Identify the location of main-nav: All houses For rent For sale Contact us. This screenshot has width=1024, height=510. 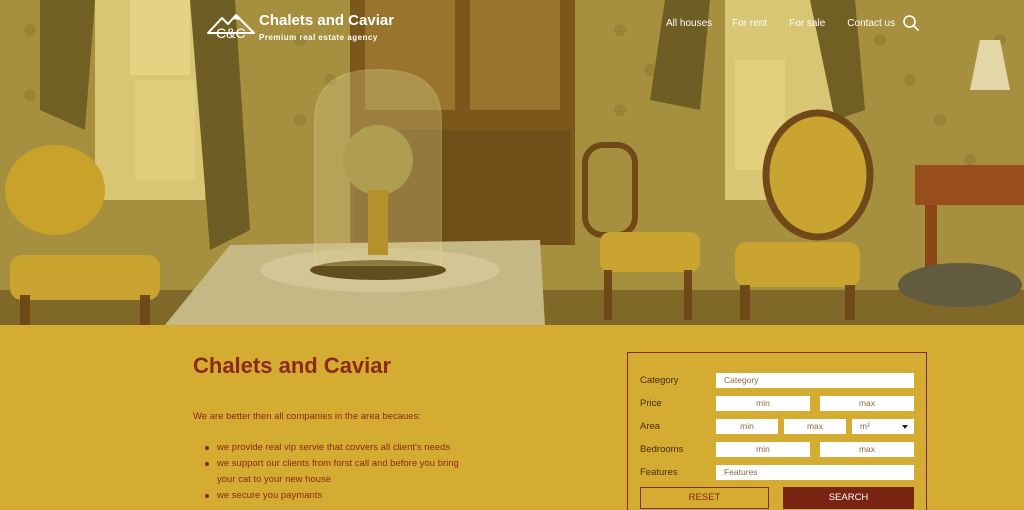
(792, 23).